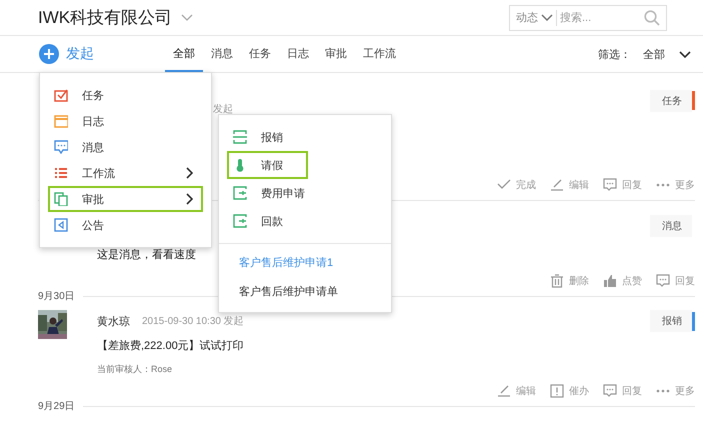  What do you see at coordinates (193, 321) in the screenshot?
I see `post-meta: 2015-09-30 10:30 发起` at bounding box center [193, 321].